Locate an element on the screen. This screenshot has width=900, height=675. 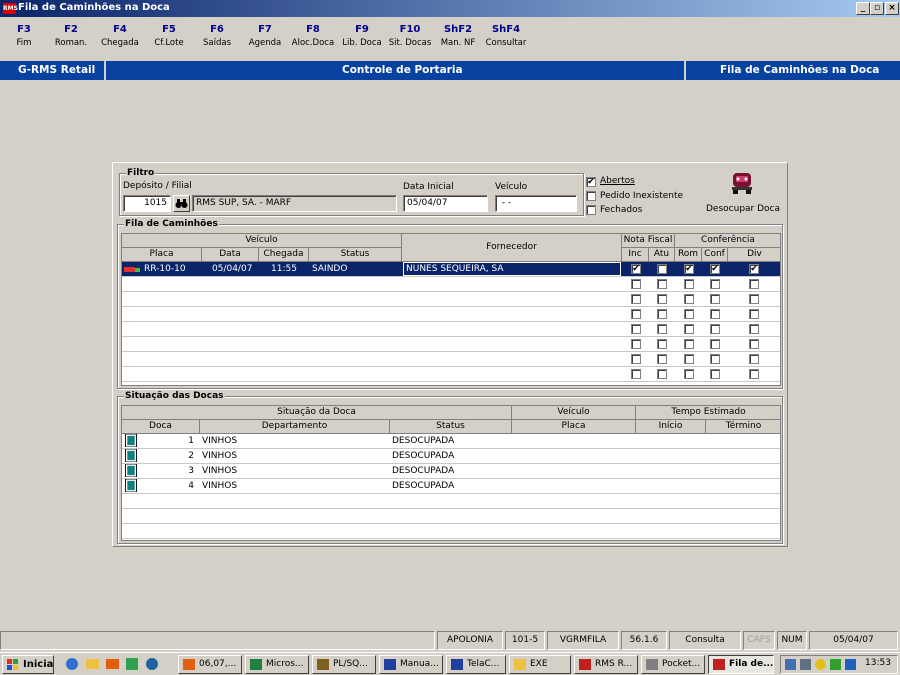
binoculars-icon is located at coordinates (181, 203).